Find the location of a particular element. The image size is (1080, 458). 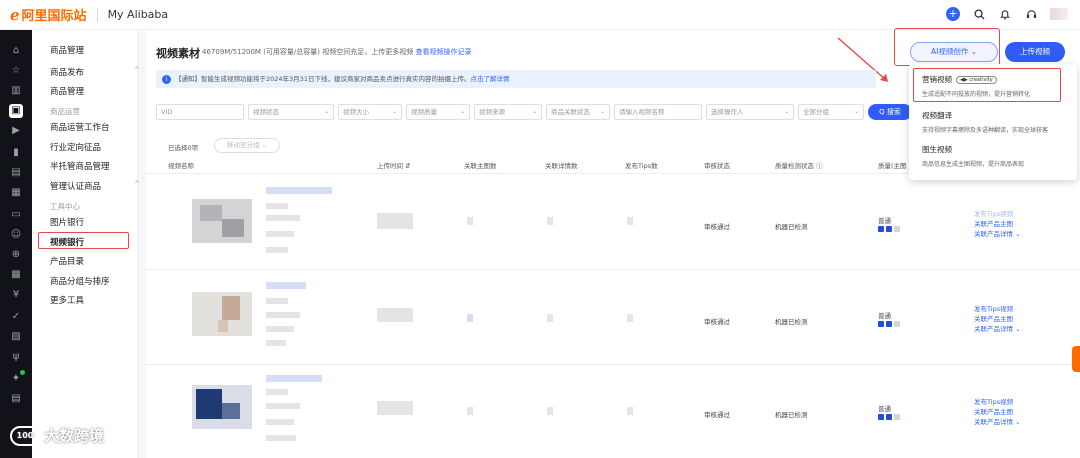

chevron-up-icon: ^ is located at coordinates (137, 70).